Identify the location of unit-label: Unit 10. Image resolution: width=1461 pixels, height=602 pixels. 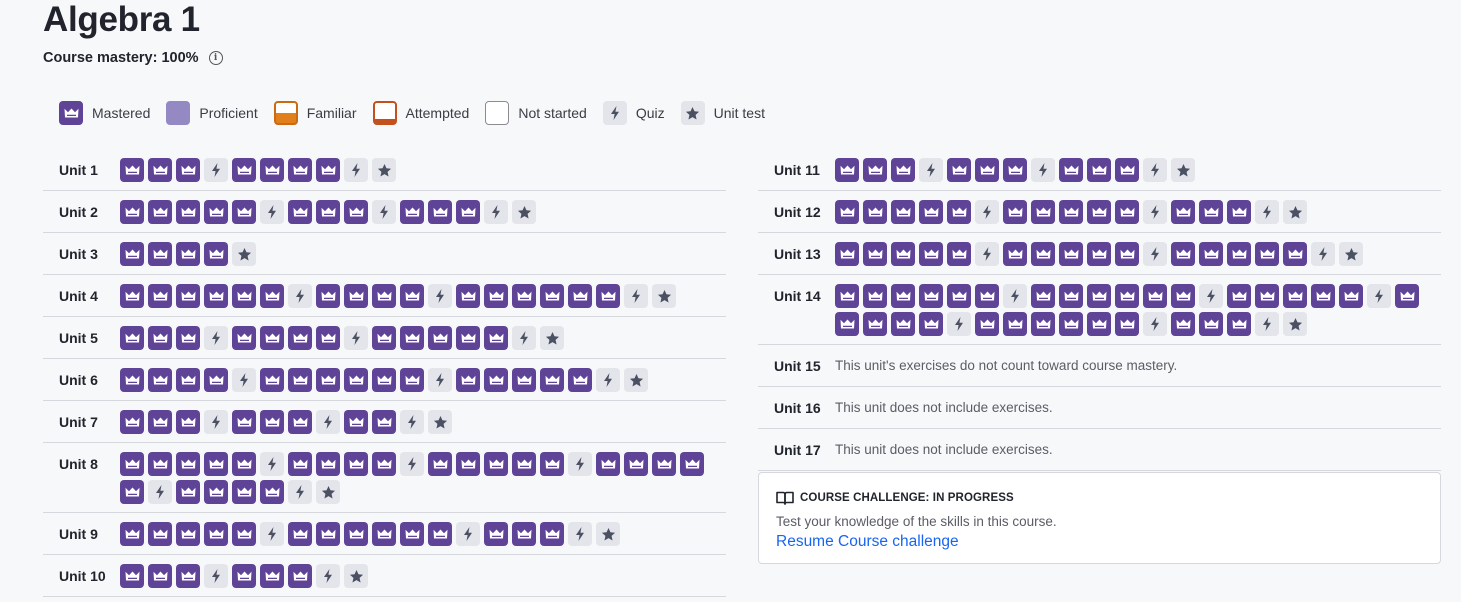
(89, 576).